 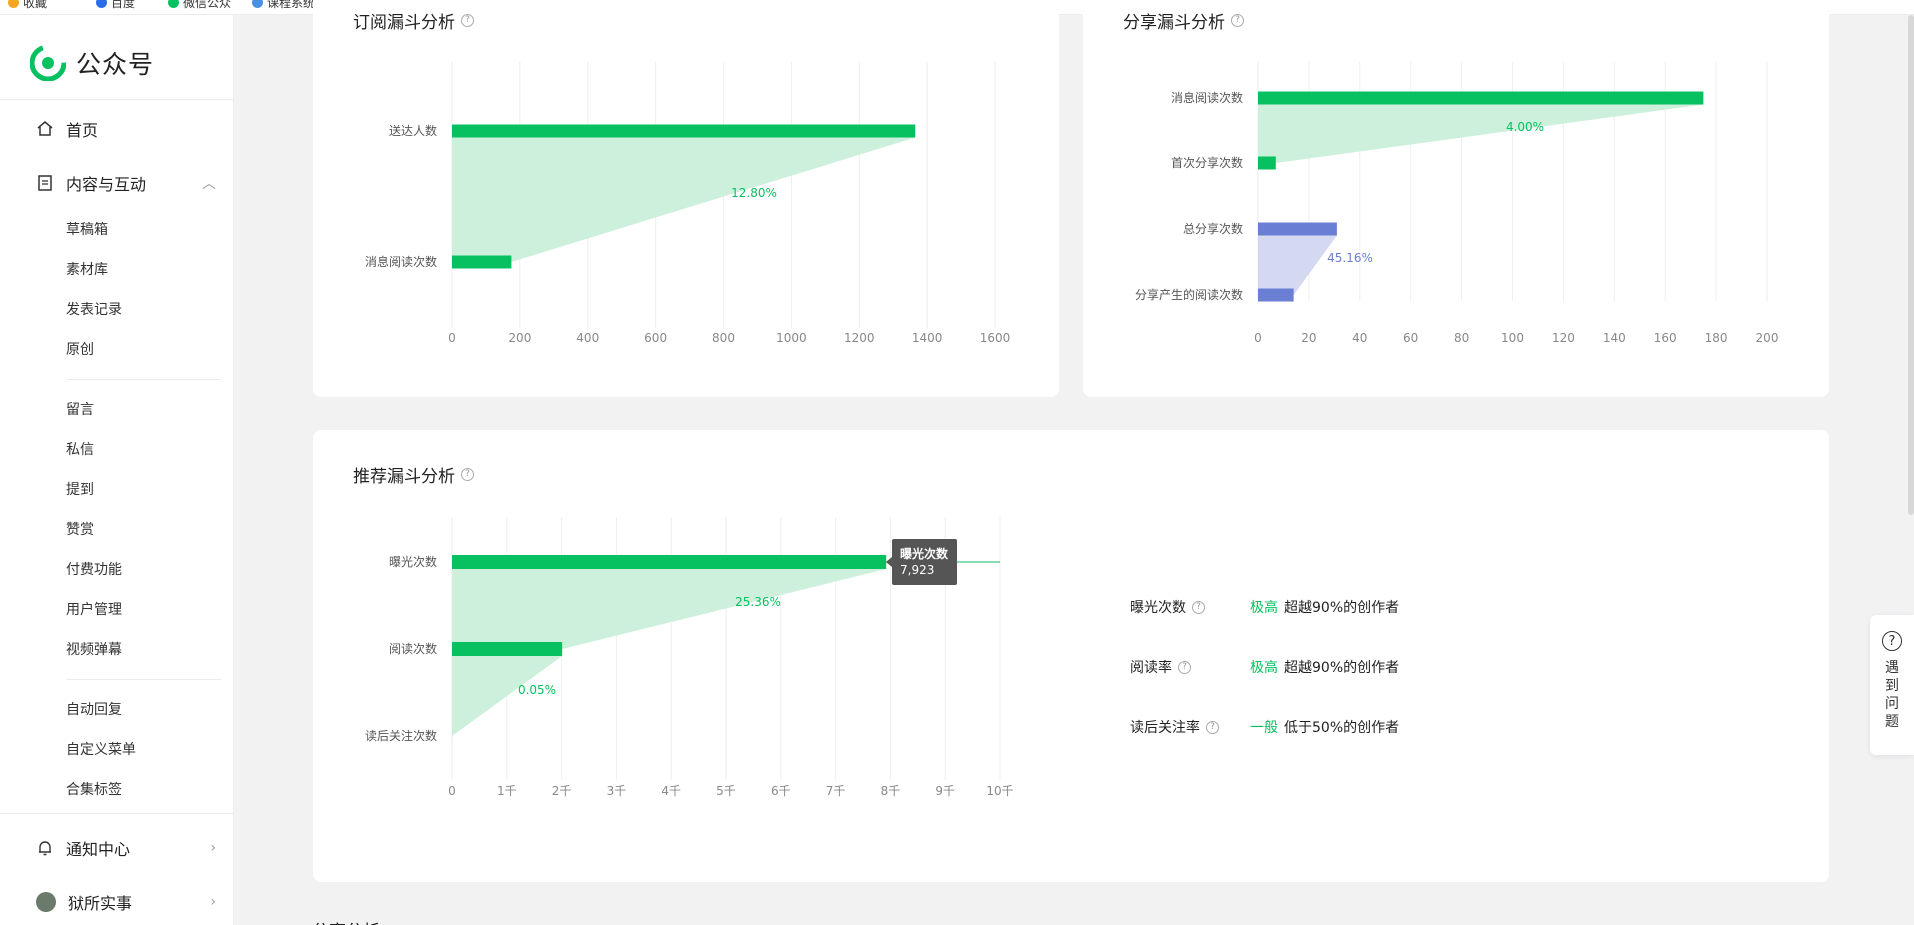 I want to click on bookmark-item: 百度, so click(x=115, y=5).